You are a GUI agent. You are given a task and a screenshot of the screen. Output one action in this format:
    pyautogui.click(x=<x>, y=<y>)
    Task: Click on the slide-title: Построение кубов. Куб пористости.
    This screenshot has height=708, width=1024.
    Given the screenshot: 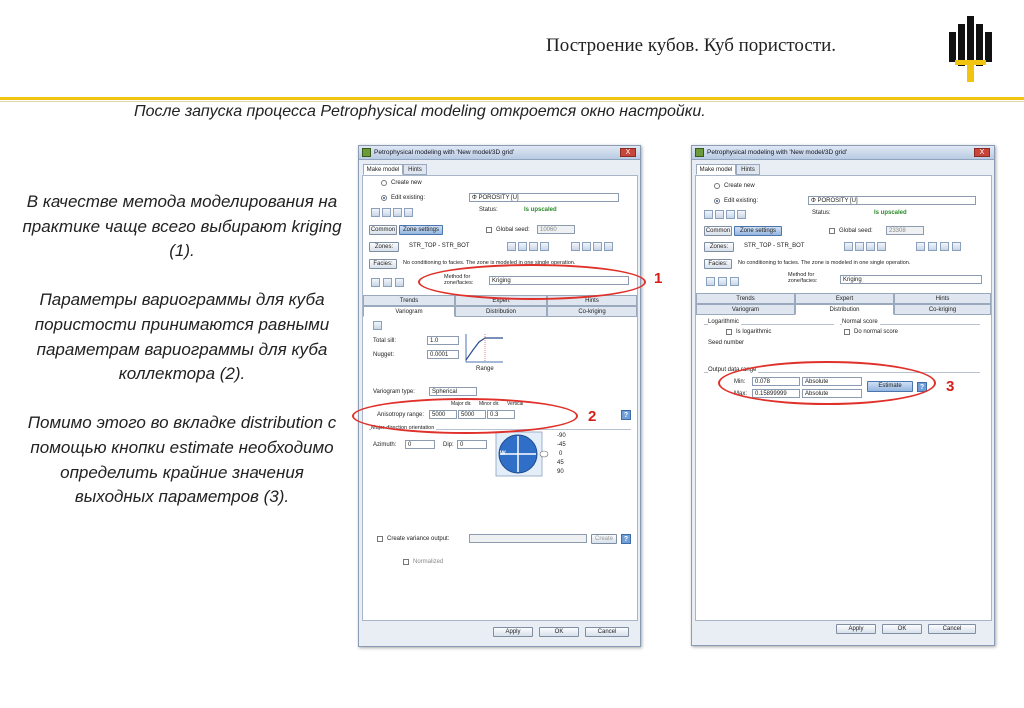 What is the action you would take?
    pyautogui.click(x=691, y=45)
    